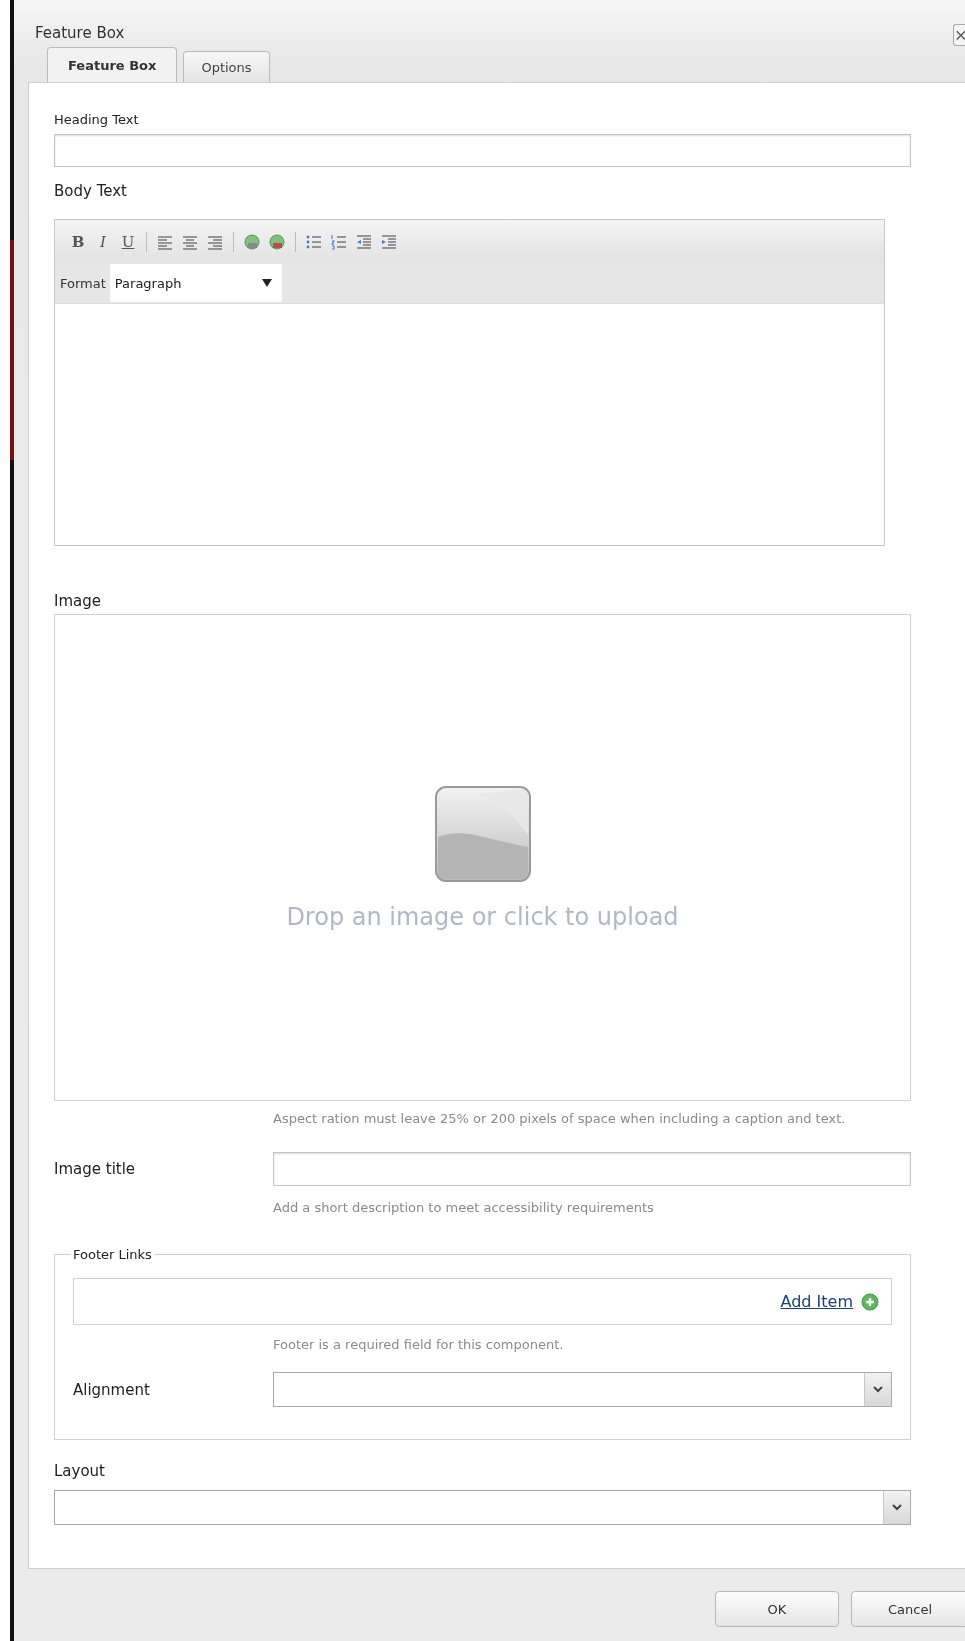 The image size is (965, 1641). What do you see at coordinates (816, 1301) in the screenshot?
I see `add-item-link: Add Item` at bounding box center [816, 1301].